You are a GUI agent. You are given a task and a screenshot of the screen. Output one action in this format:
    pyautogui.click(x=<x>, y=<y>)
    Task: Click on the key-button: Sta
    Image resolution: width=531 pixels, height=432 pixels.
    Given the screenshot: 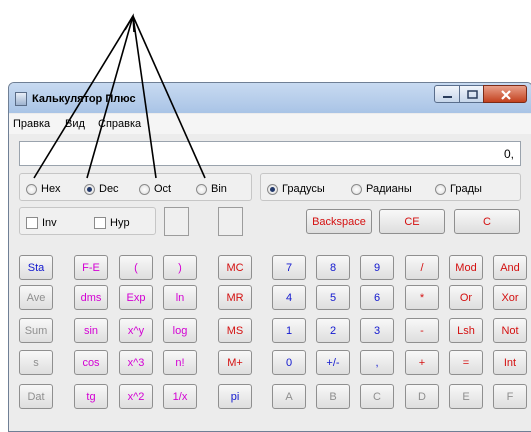 What is the action you would take?
    pyautogui.click(x=36, y=267)
    